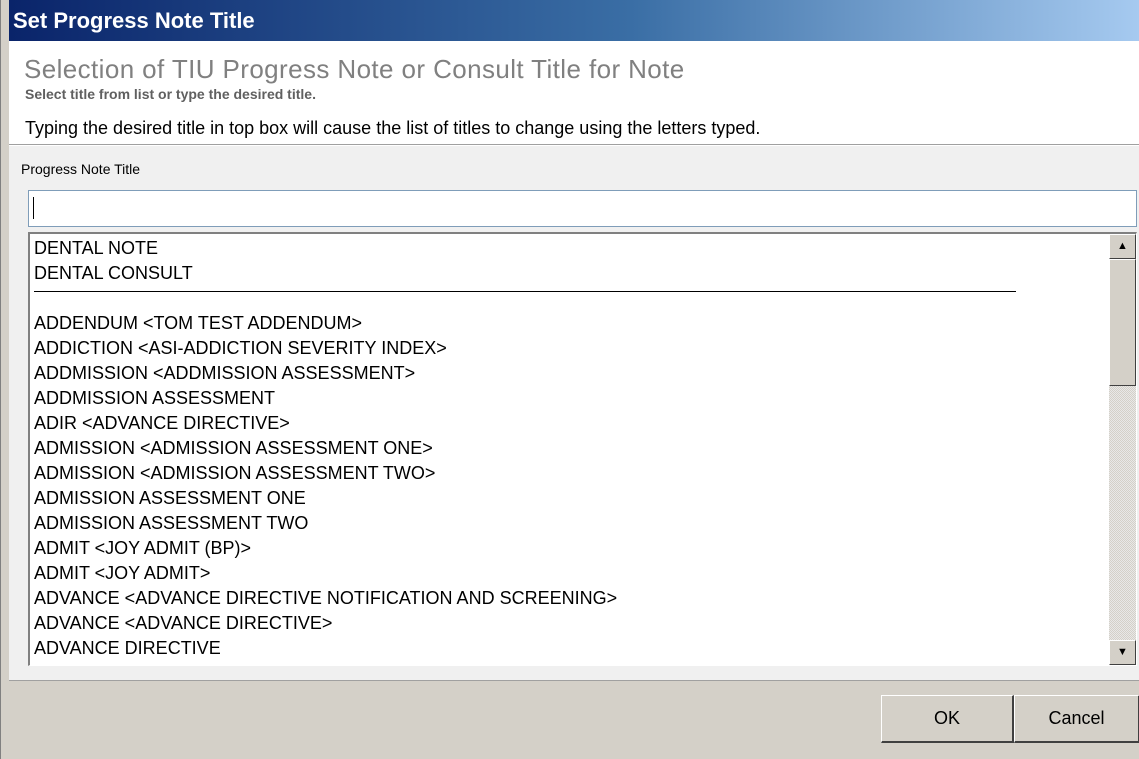 This screenshot has height=759, width=1139. I want to click on list-item: ADMIT <JOY ADMIT>, so click(569, 573).